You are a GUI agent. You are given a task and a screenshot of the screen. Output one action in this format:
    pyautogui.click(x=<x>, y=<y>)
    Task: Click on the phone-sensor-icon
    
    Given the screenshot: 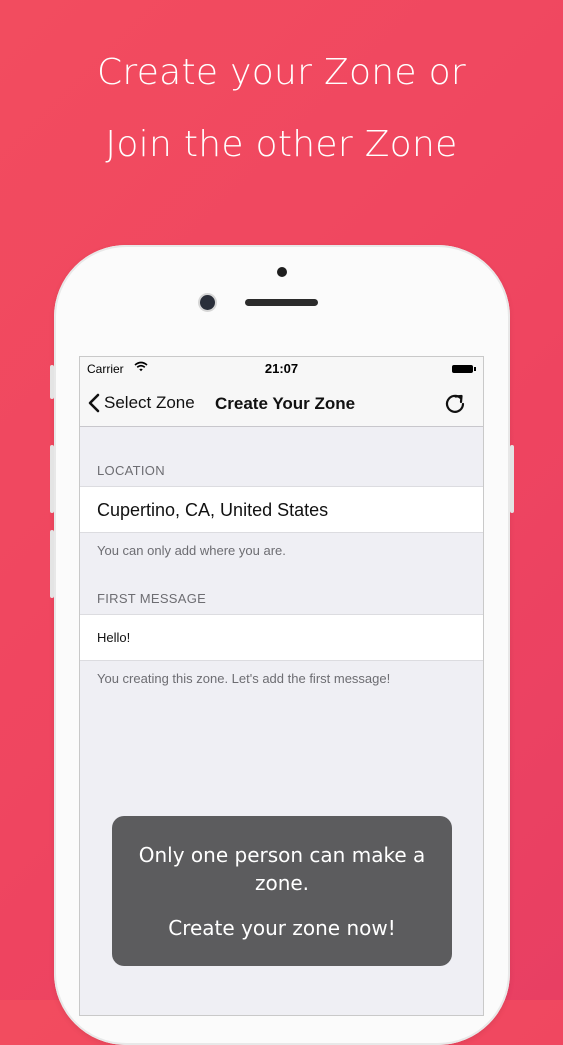 What is the action you would take?
    pyautogui.click(x=282, y=272)
    